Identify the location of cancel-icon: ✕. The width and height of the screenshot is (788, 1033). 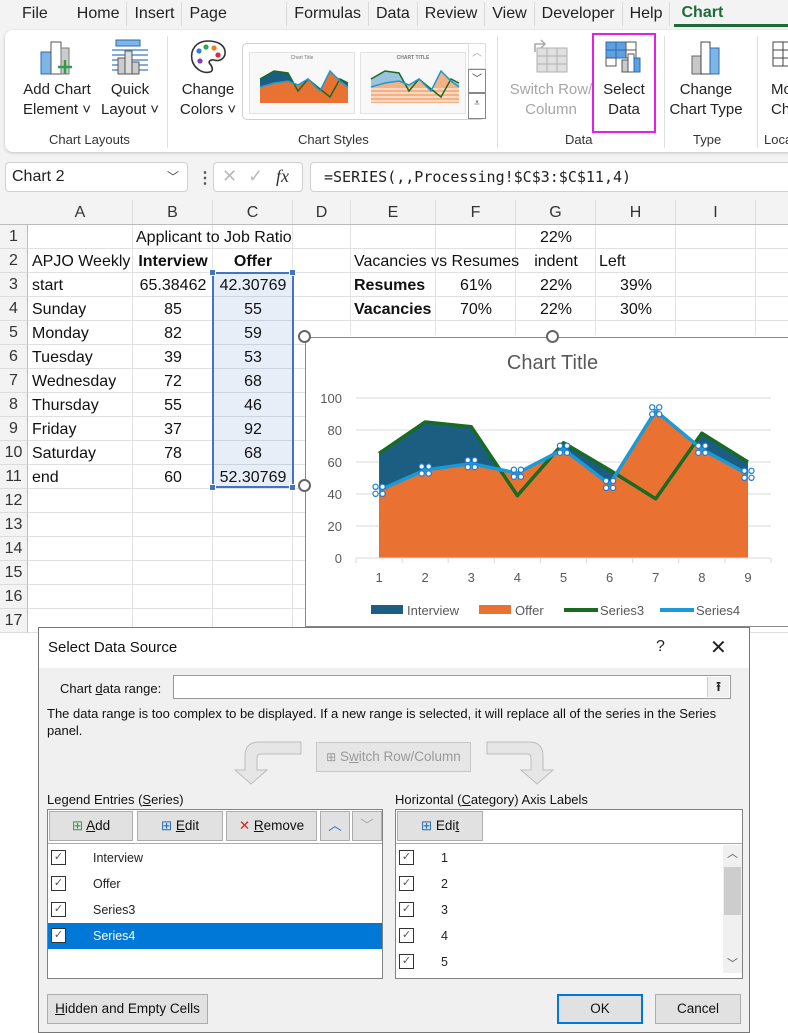
(229, 176).